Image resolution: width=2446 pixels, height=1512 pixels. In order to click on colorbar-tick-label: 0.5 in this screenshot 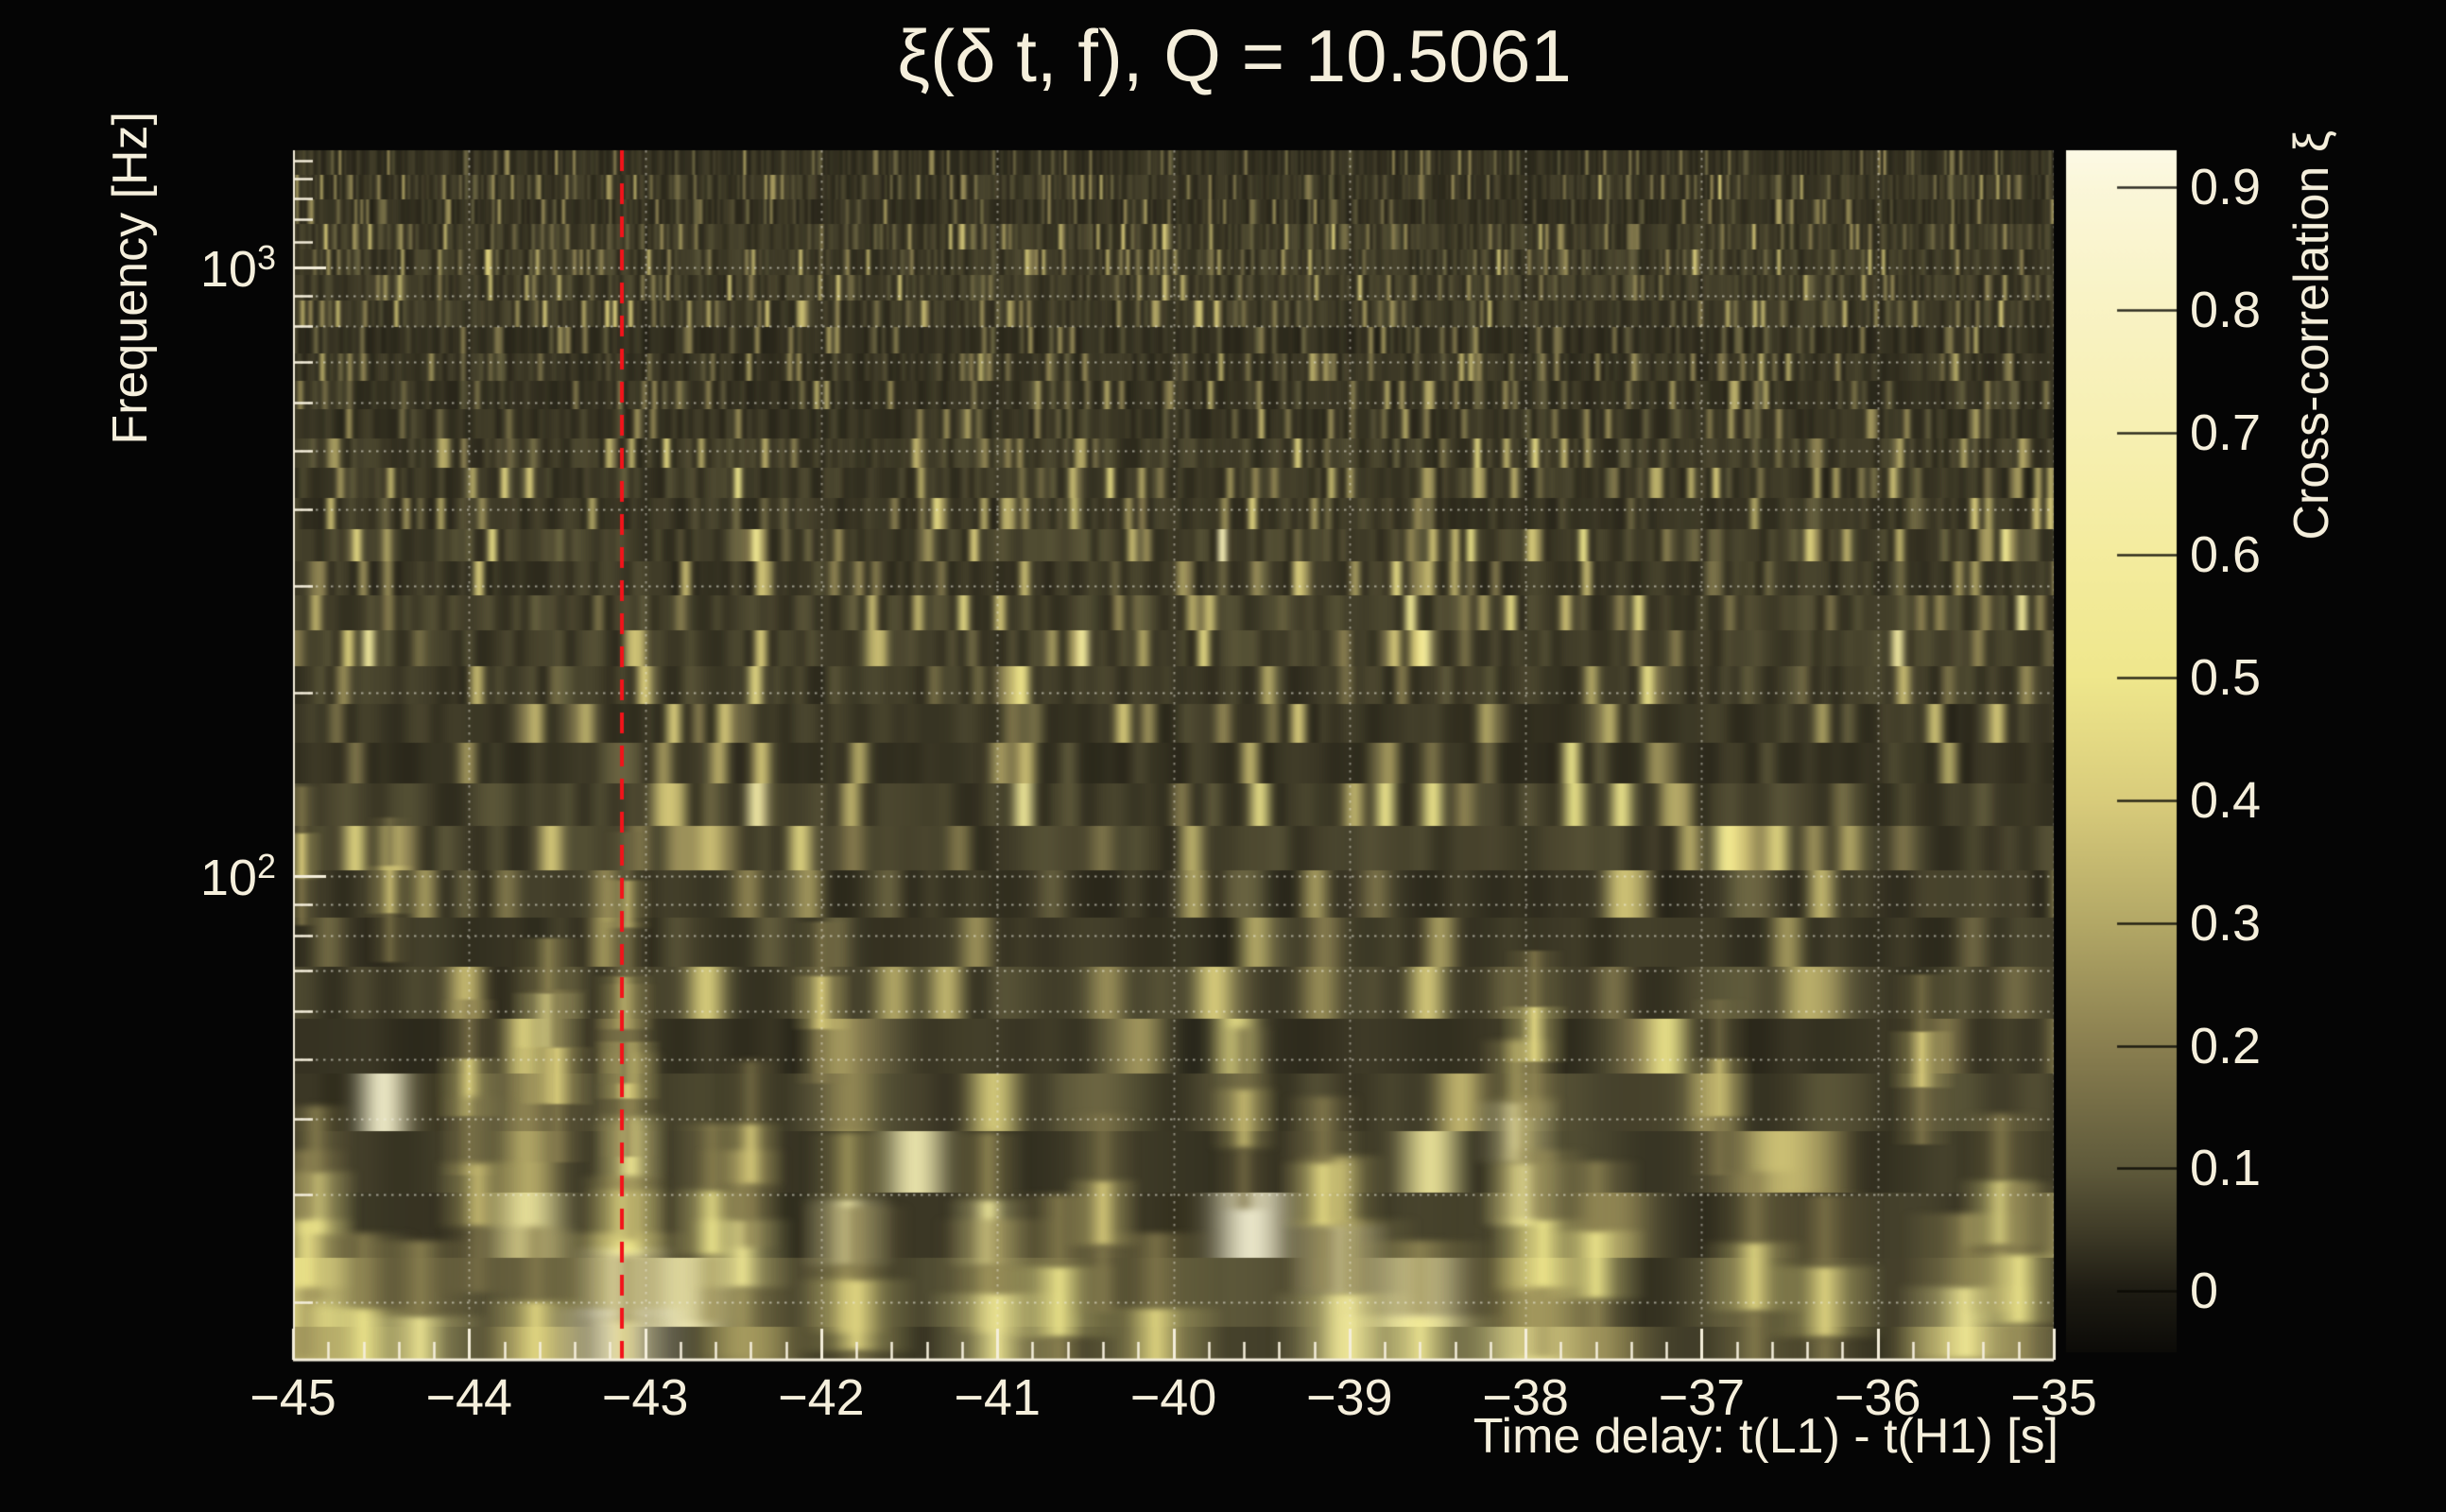, I will do `click(2226, 678)`.